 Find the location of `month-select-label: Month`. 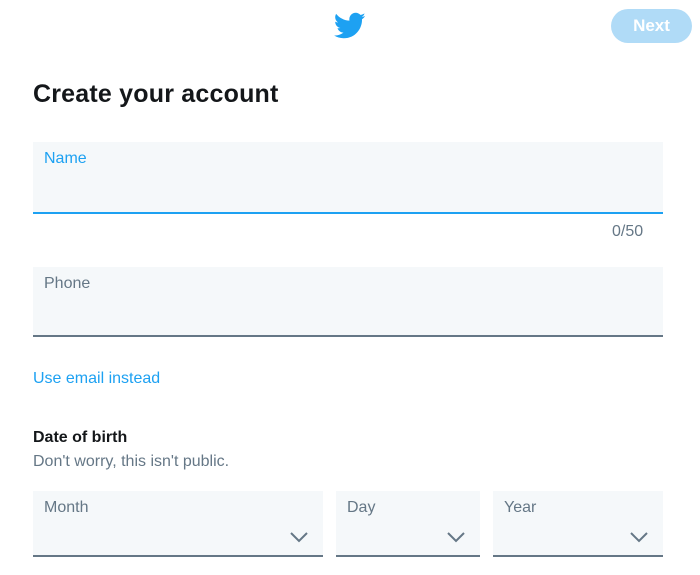

month-select-label: Month is located at coordinates (66, 507).